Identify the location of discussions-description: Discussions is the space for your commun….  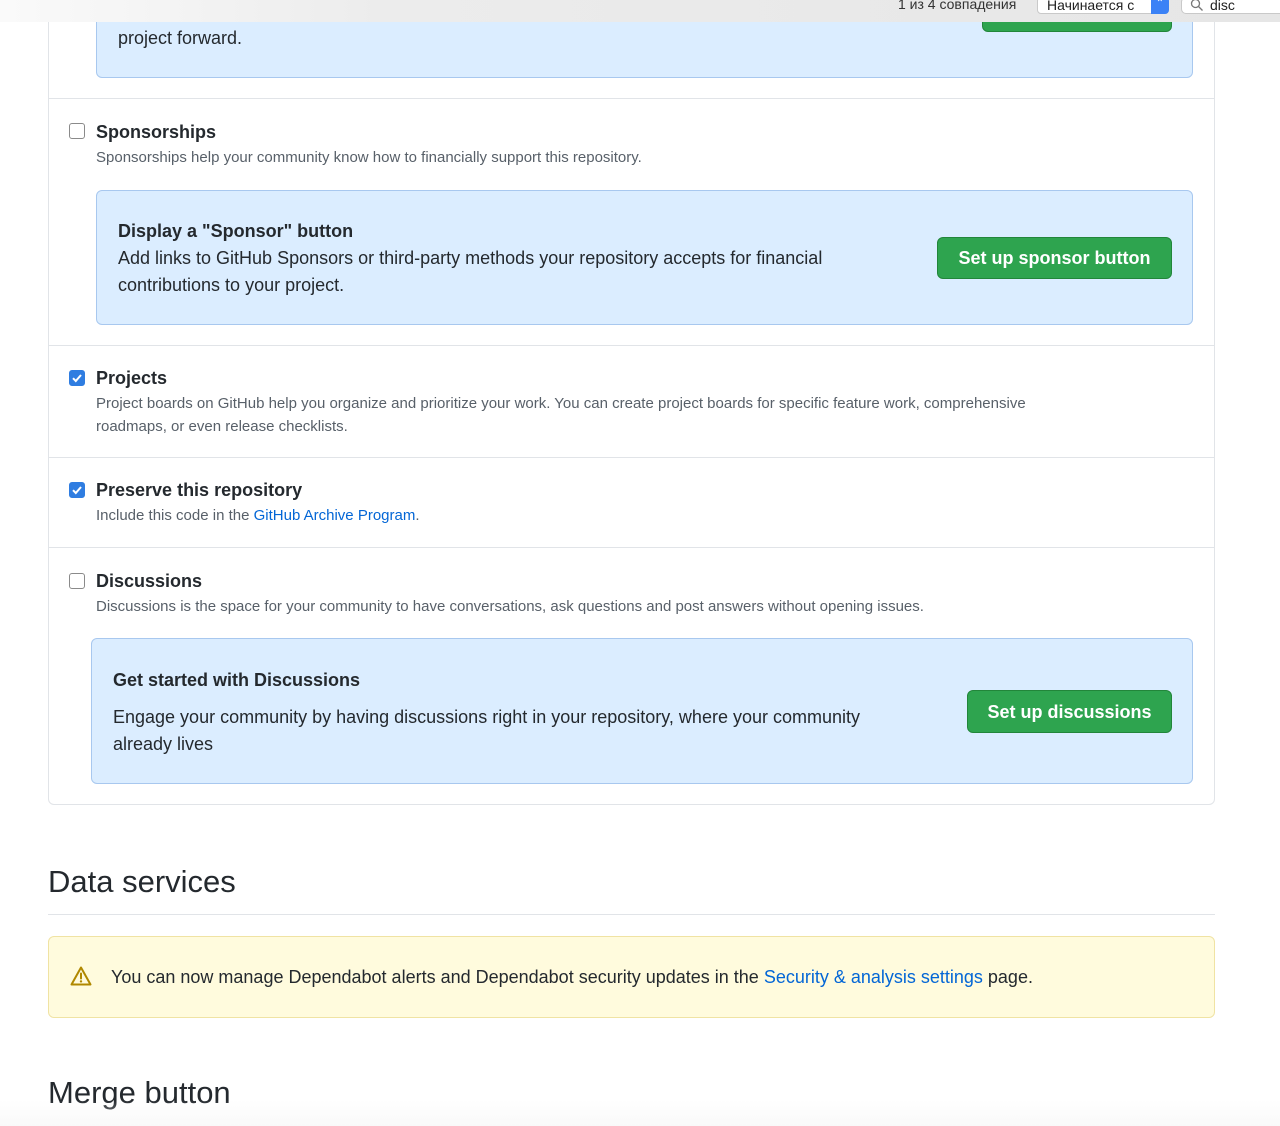
(510, 606).